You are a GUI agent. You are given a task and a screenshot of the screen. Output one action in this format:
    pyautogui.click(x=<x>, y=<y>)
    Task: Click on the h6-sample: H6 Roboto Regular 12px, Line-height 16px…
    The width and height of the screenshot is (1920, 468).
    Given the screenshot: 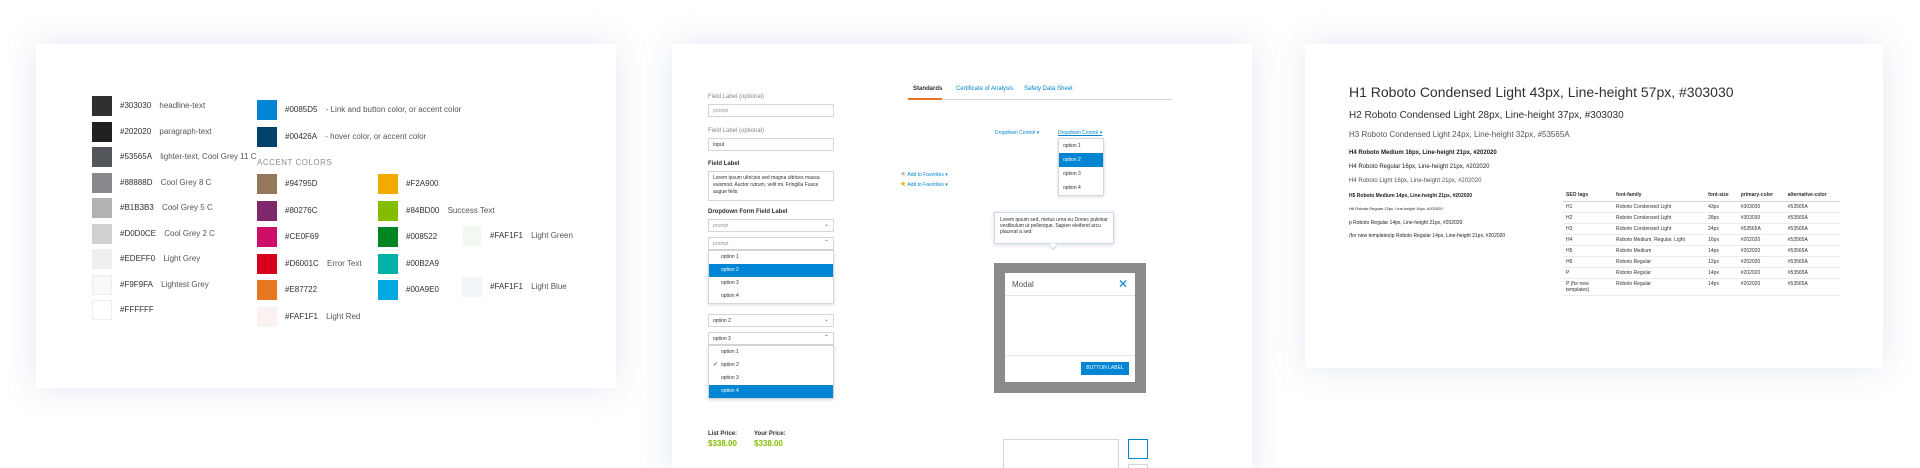 What is the action you would take?
    pyautogui.click(x=1396, y=208)
    